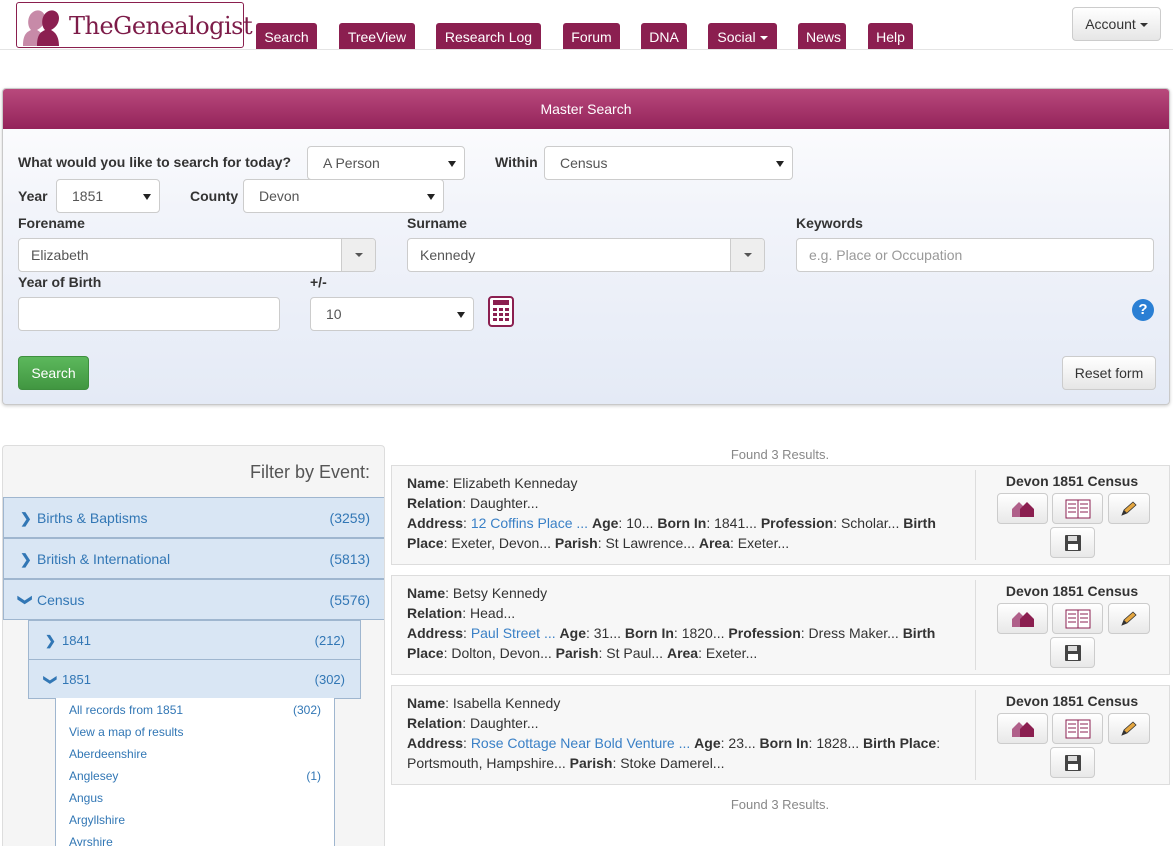 This screenshot has width=1173, height=846. What do you see at coordinates (97, 820) in the screenshot?
I see `filter-link-argyllshire: Argyllshire` at bounding box center [97, 820].